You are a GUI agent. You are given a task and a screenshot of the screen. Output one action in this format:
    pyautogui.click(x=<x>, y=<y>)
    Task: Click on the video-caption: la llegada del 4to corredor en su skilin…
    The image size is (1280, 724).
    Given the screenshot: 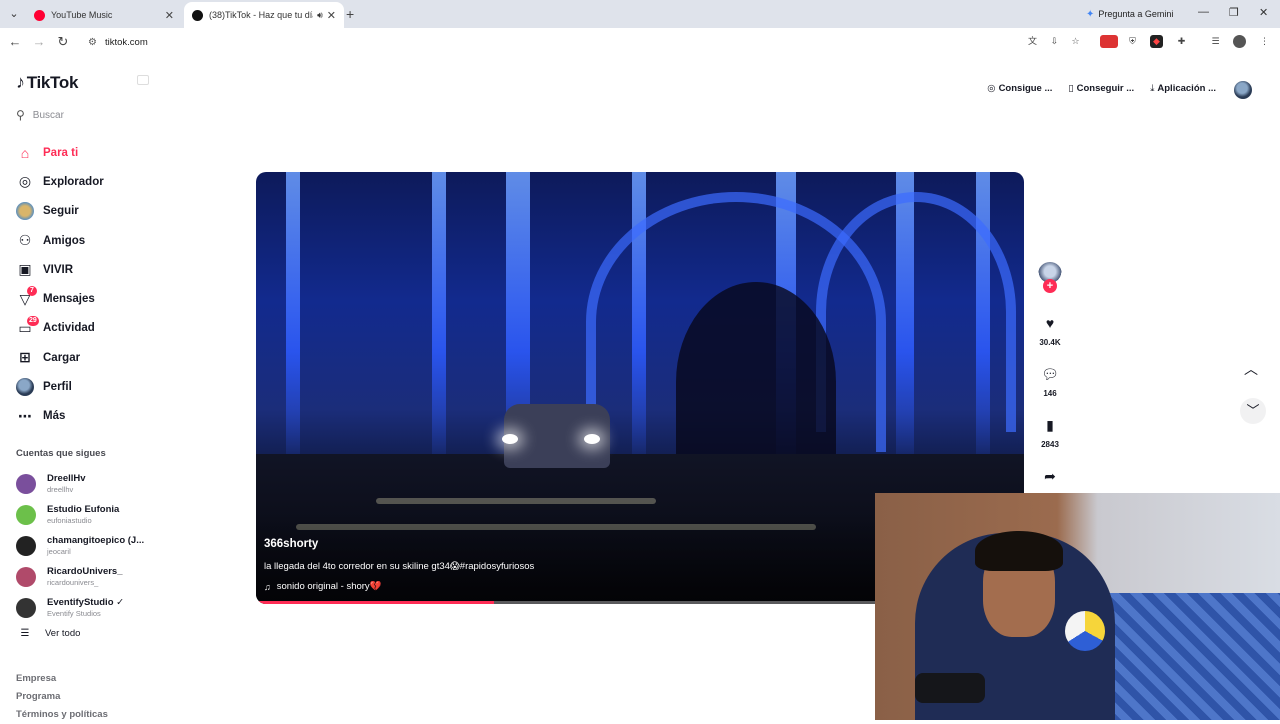 What is the action you would take?
    pyautogui.click(x=399, y=566)
    